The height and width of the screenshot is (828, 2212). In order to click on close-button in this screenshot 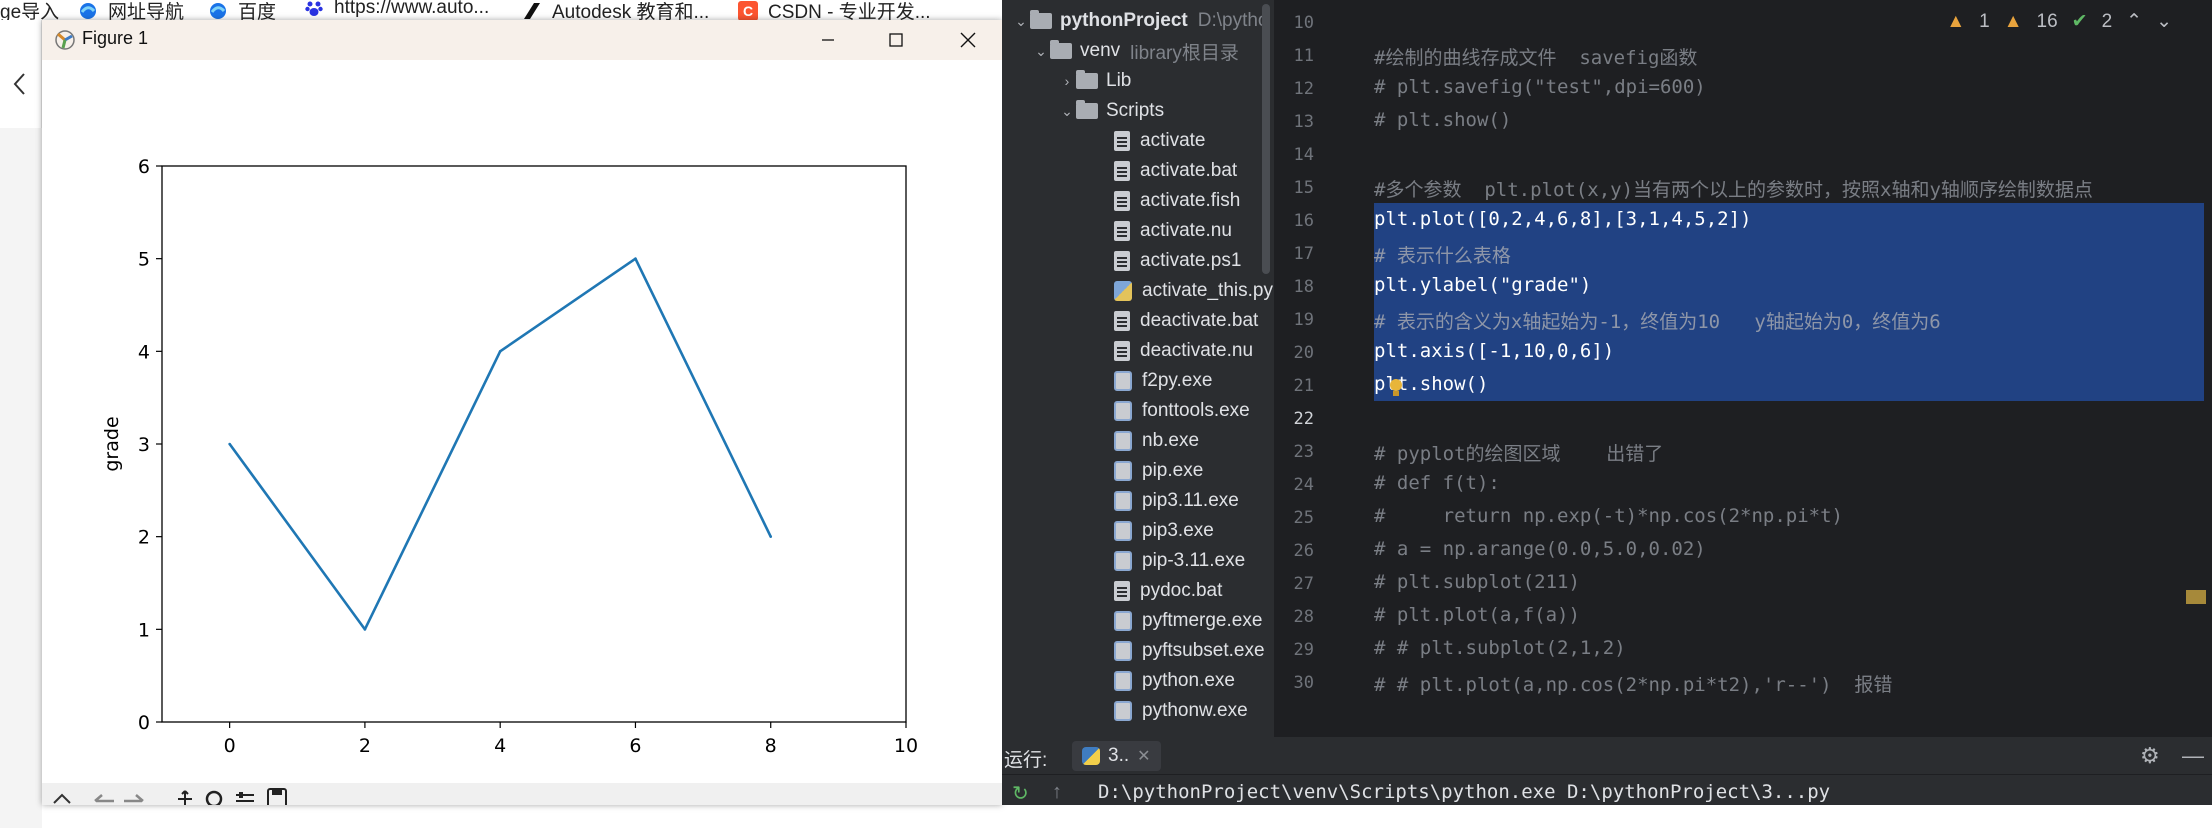, I will do `click(968, 40)`.